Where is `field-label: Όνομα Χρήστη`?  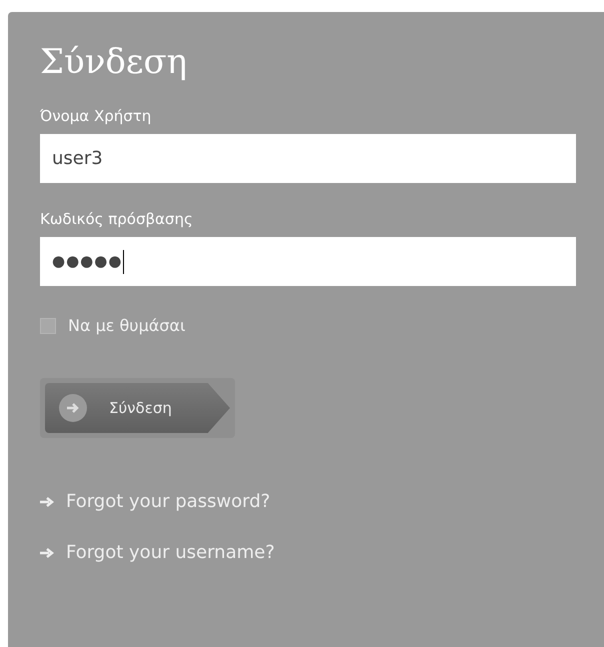 field-label: Όνομα Χρήστη is located at coordinates (96, 116).